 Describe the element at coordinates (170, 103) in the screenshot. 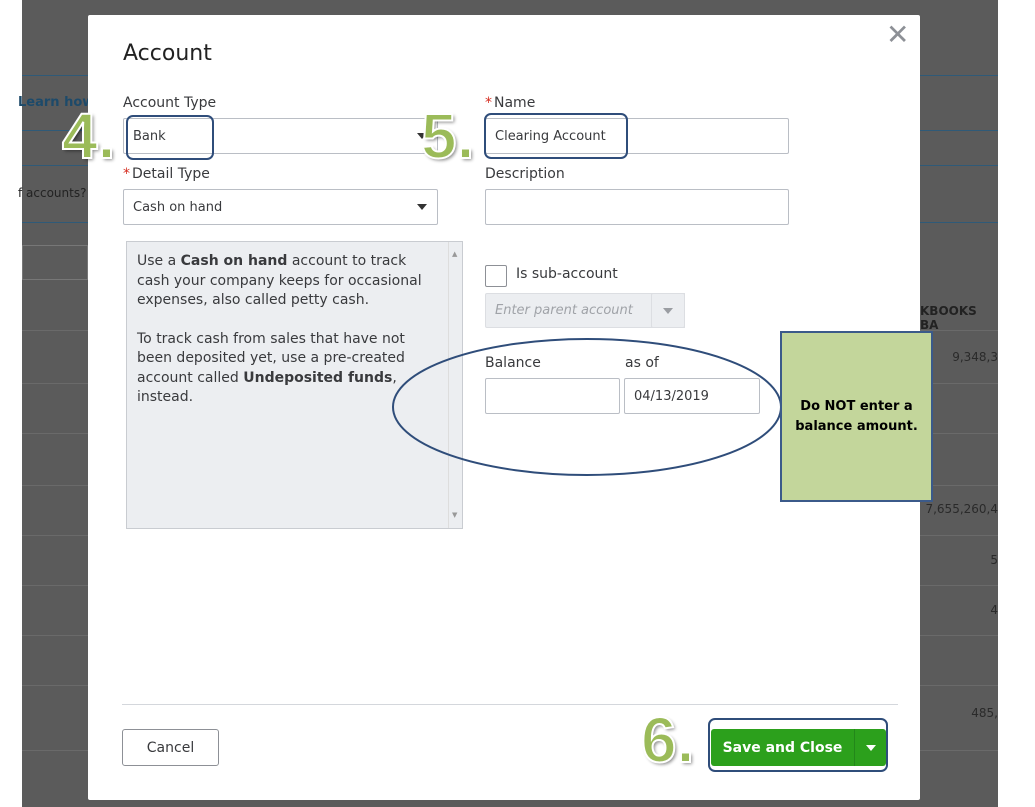

I see `account-type-label: Account Type` at that location.